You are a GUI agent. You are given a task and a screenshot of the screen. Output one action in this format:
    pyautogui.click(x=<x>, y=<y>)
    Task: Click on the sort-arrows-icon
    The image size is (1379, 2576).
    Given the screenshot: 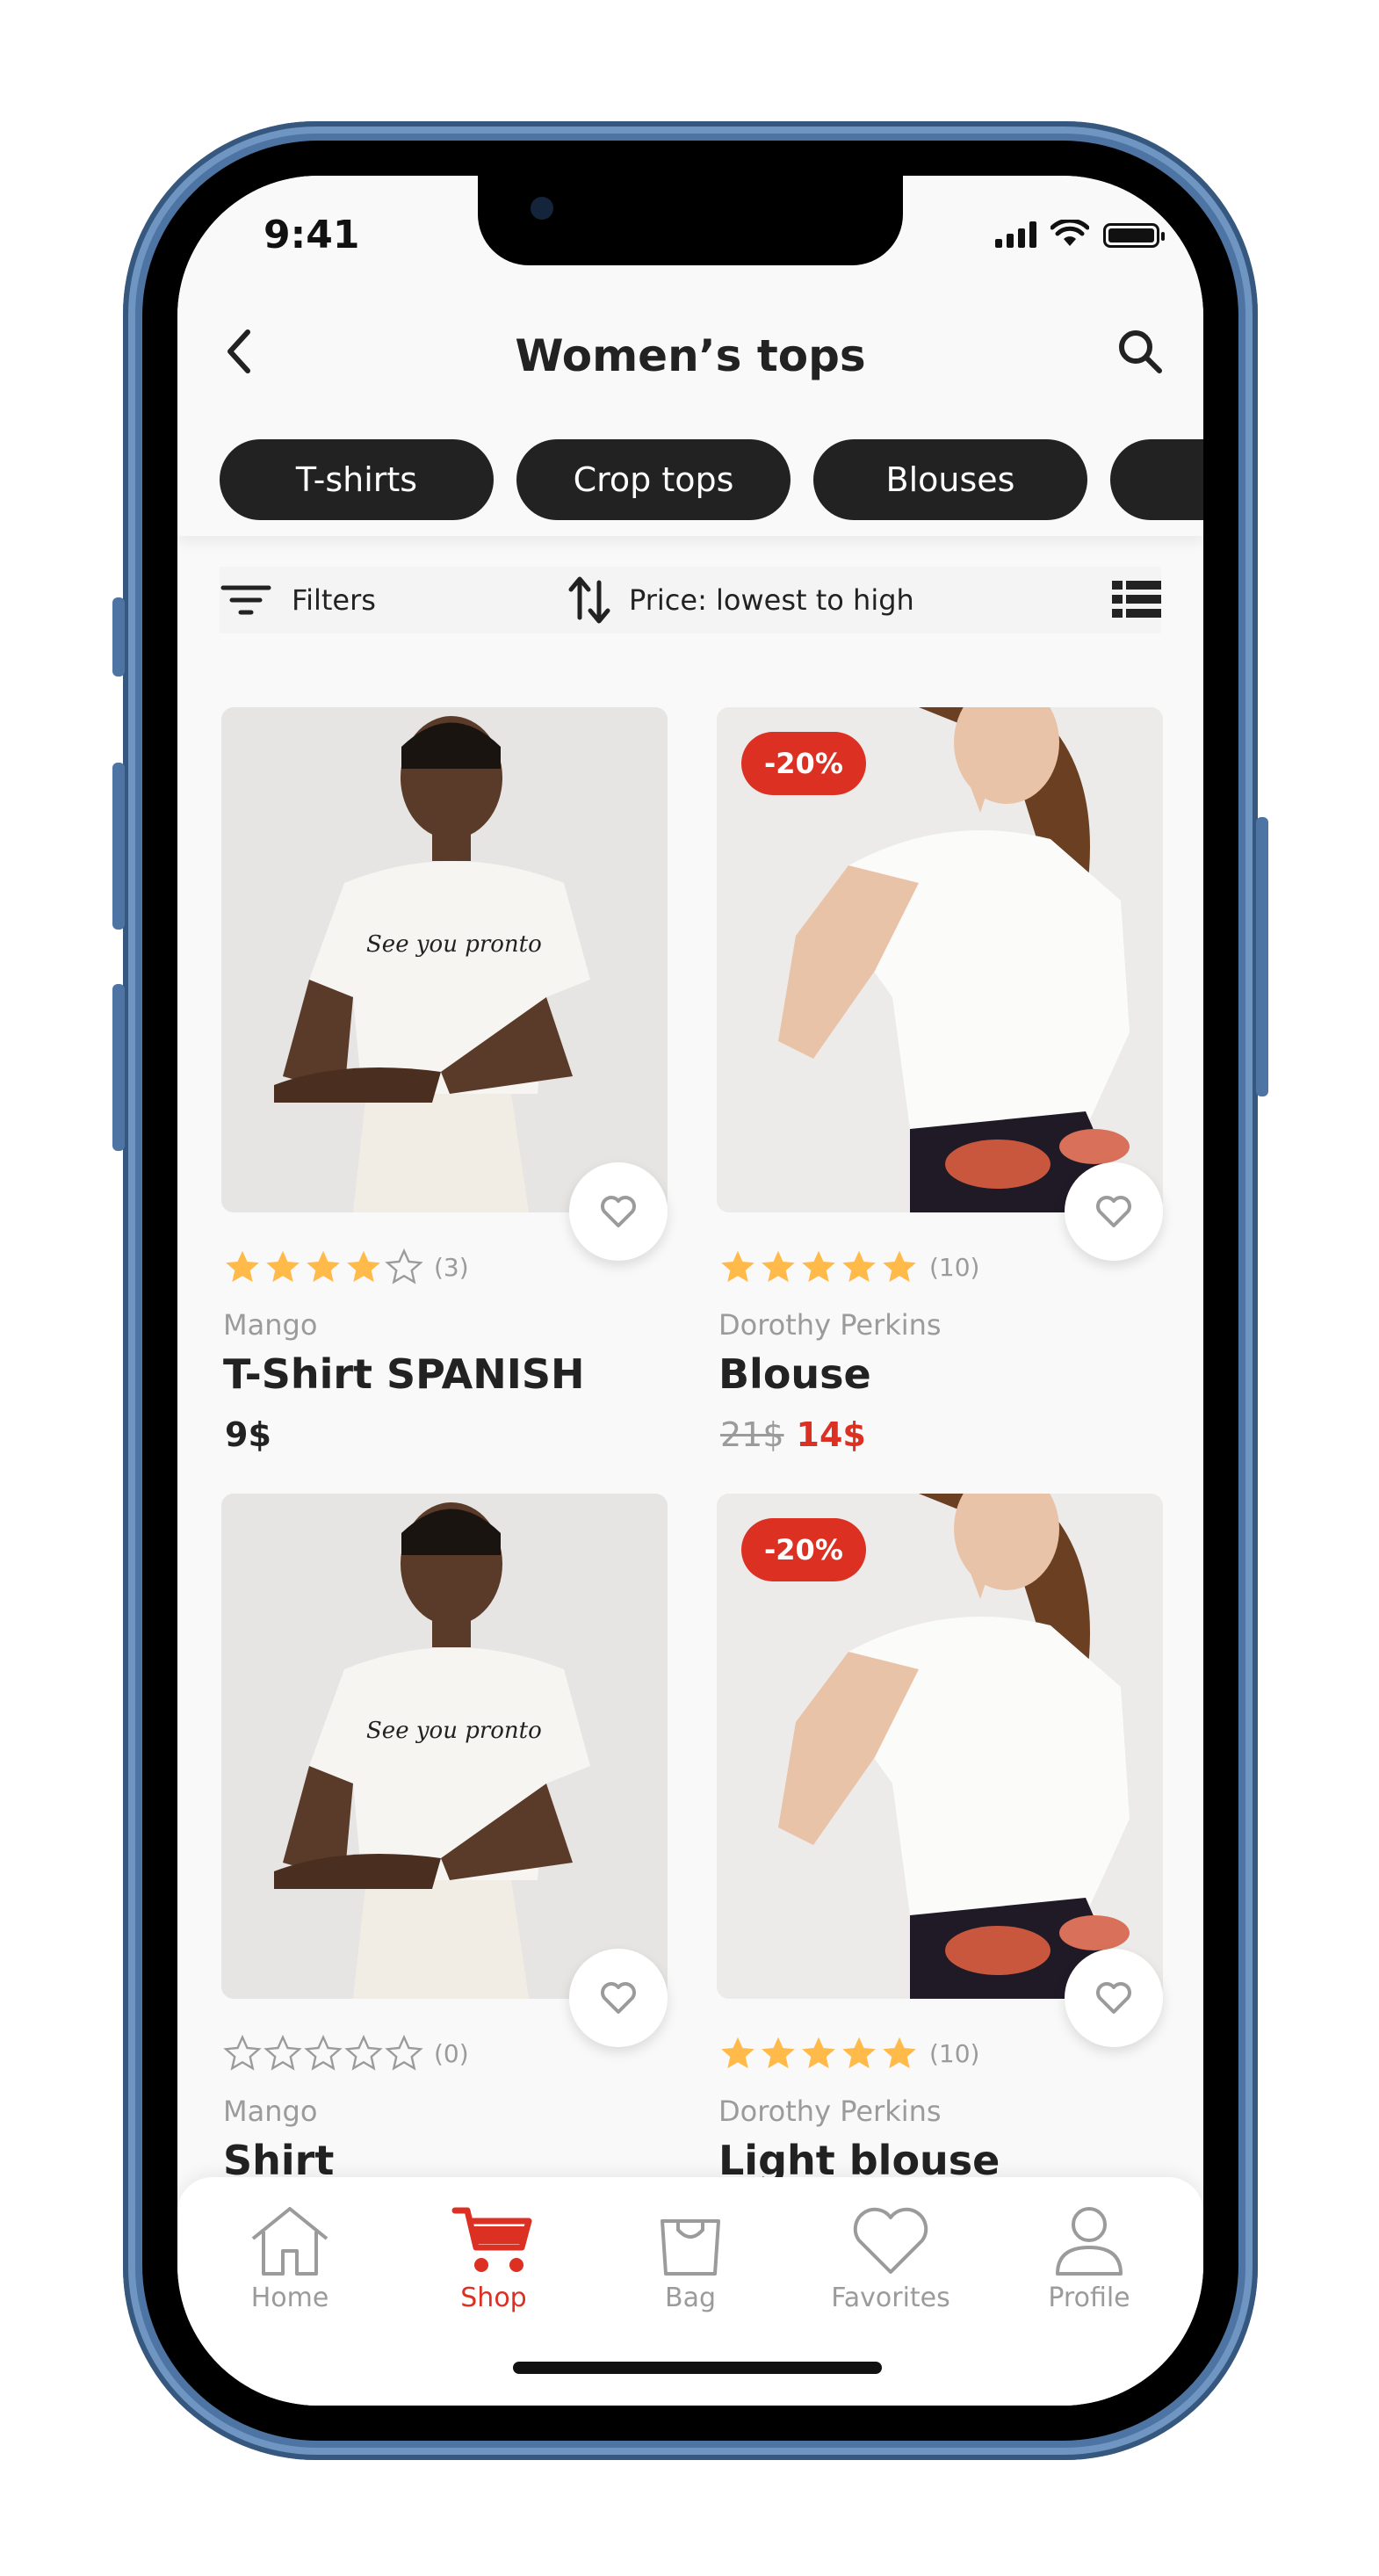 What is the action you would take?
    pyautogui.click(x=589, y=600)
    